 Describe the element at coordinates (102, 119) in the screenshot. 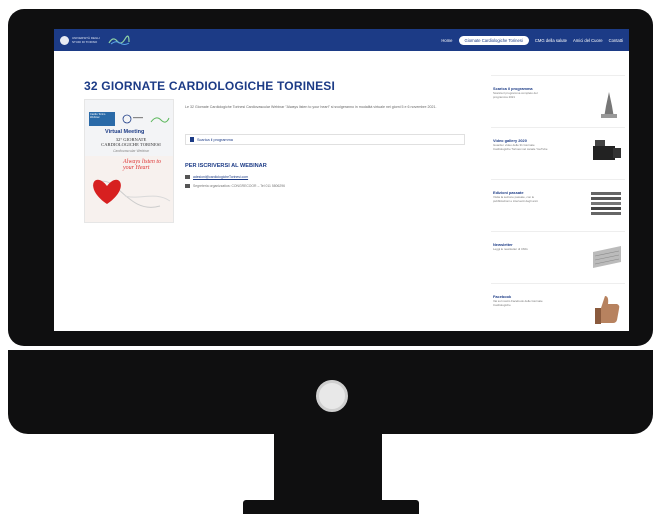

I see `poster-tag: Cardio Torino Webinar` at that location.